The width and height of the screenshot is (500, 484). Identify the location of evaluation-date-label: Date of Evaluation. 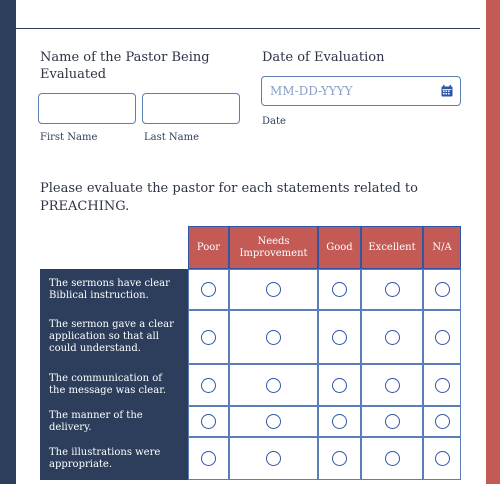
(323, 57).